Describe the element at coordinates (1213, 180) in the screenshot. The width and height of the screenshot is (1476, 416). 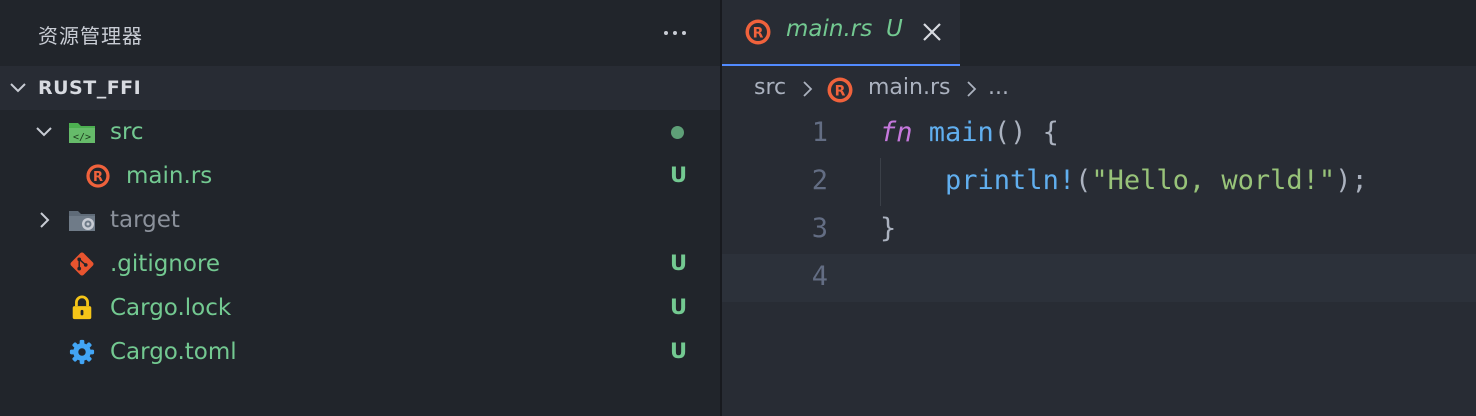
I see `code-token: "Hello, world!"` at that location.